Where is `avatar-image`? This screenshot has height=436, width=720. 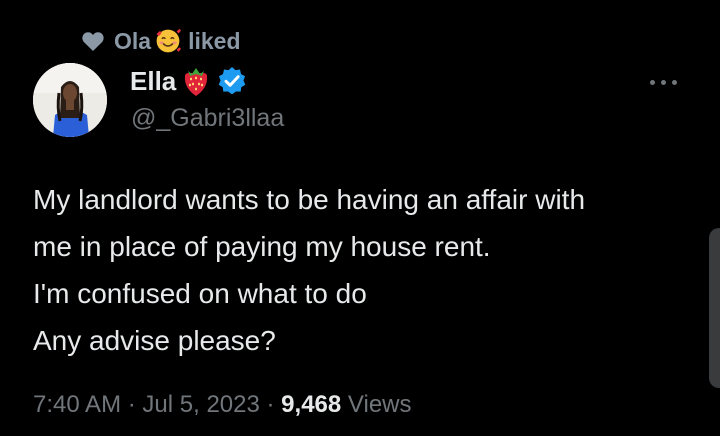
avatar-image is located at coordinates (70, 100).